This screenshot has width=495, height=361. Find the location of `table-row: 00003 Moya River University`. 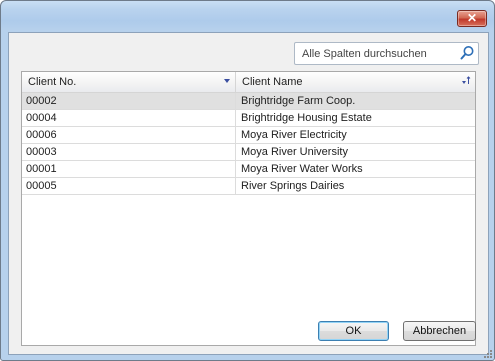

table-row: 00003 Moya River University is located at coordinates (248, 152).